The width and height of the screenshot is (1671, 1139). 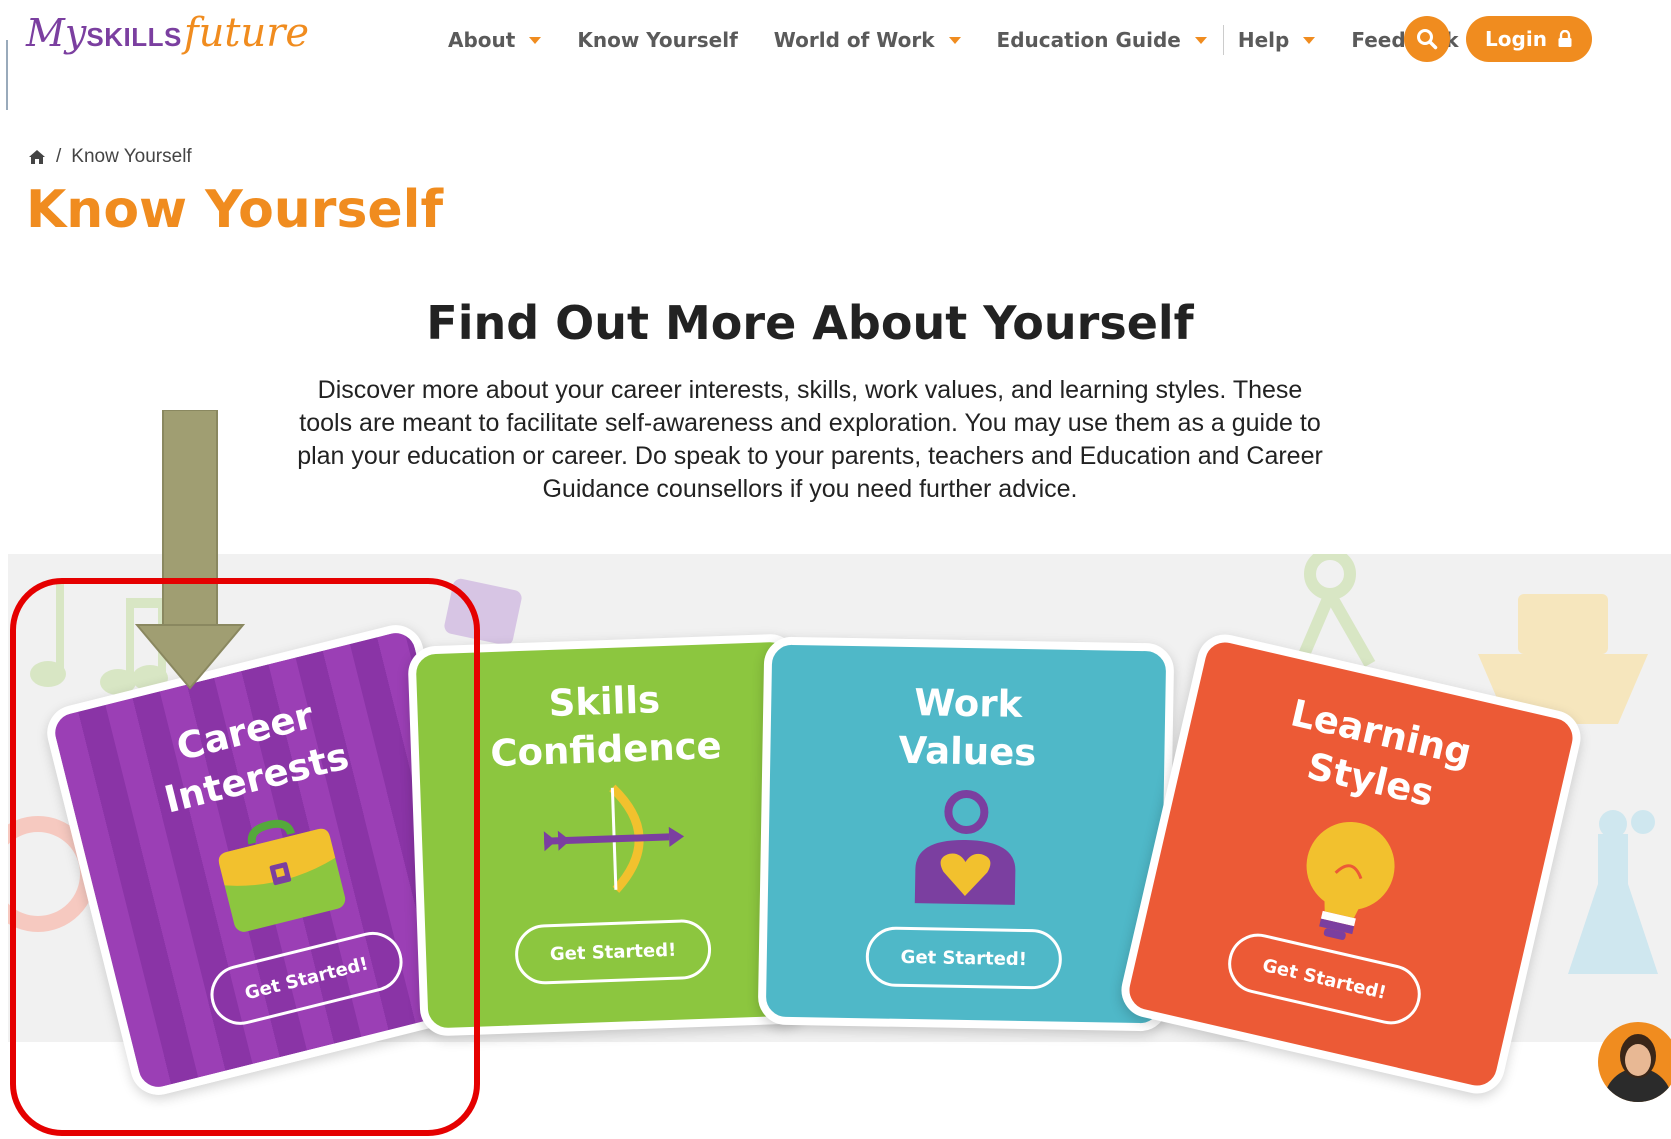 I want to click on card-title-line2: Values, so click(x=967, y=751).